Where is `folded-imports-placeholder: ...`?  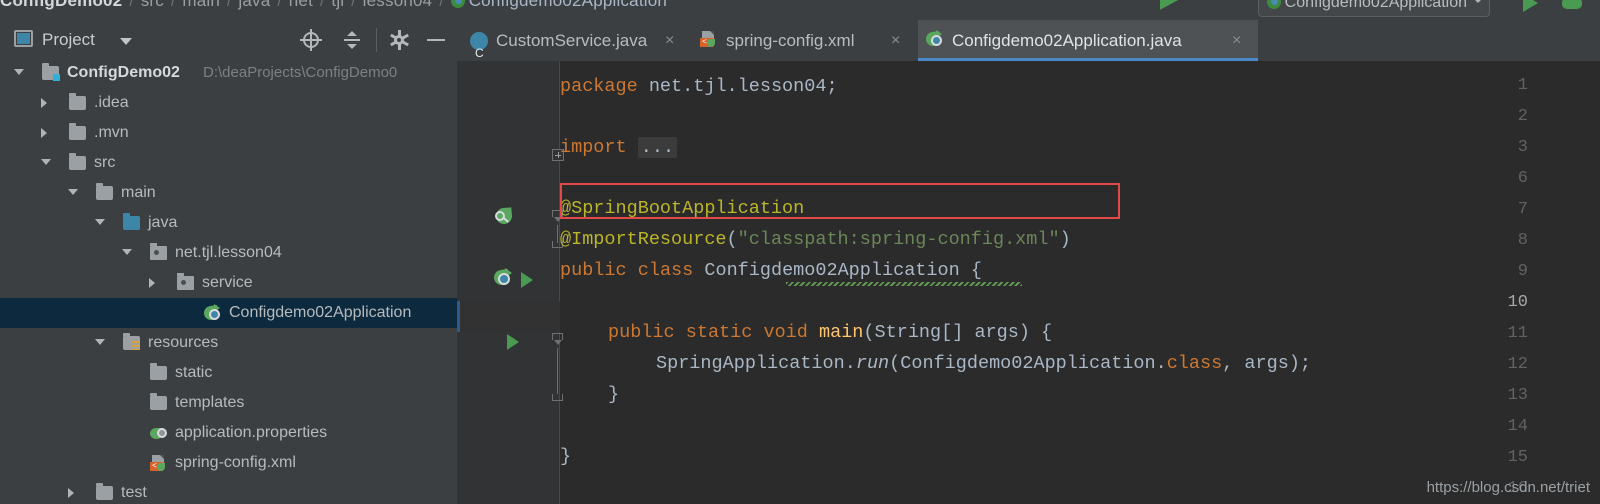
folded-imports-placeholder: ... is located at coordinates (657, 147).